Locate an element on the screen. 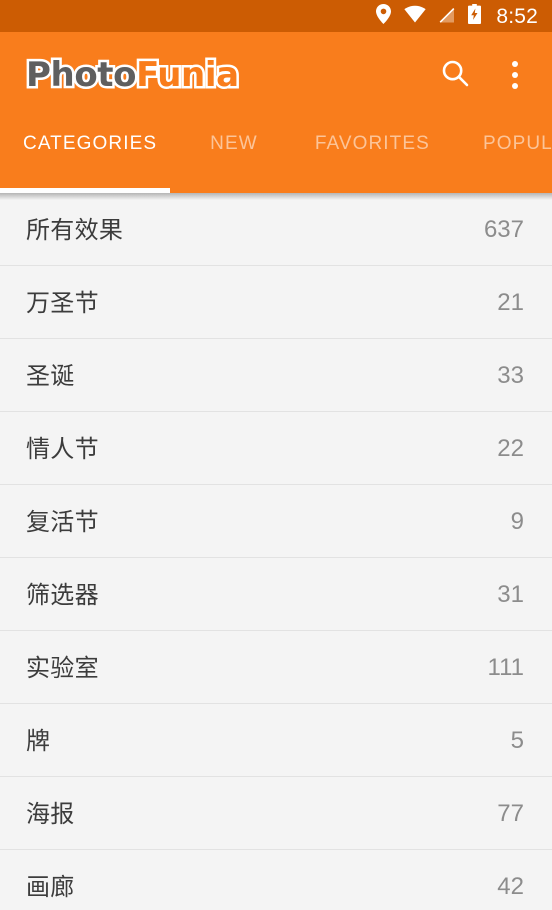 This screenshot has width=552, height=910. category-name: 圣诞 is located at coordinates (50, 375).